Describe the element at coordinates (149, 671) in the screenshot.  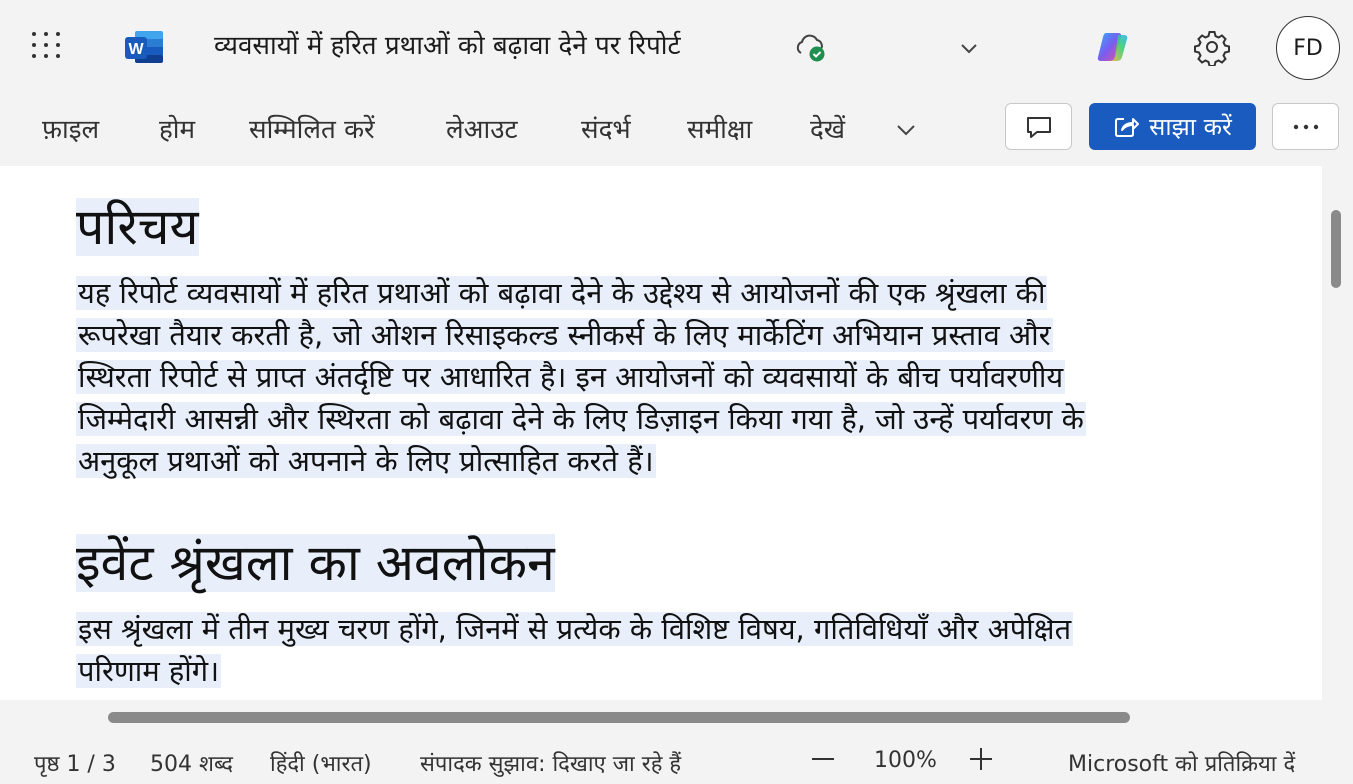
I see `text-line: परिणाम होंगे।` at that location.